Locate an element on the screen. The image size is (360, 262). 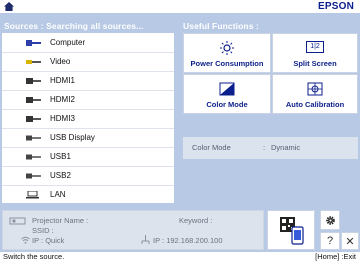
settings-button is located at coordinates (330, 220).